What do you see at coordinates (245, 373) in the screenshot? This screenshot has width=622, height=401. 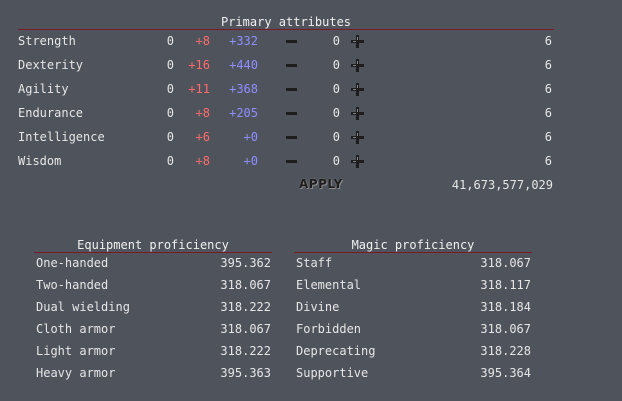 I see `proficiency-value: 395.363` at bounding box center [245, 373].